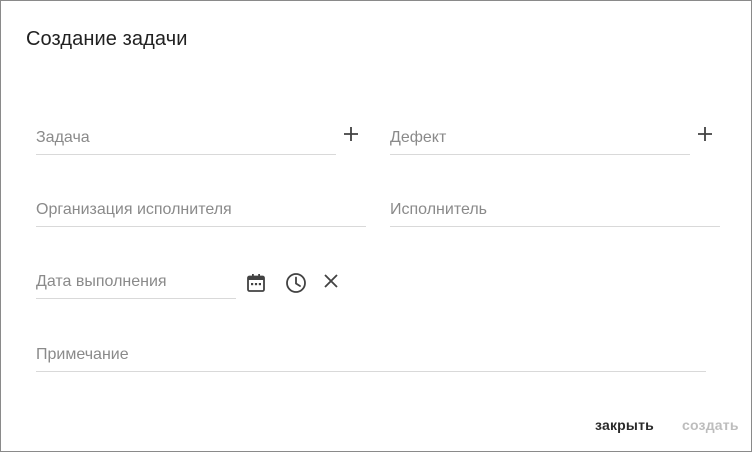 The width and height of the screenshot is (752, 452). I want to click on executor-label: Исполнитель, so click(439, 209).